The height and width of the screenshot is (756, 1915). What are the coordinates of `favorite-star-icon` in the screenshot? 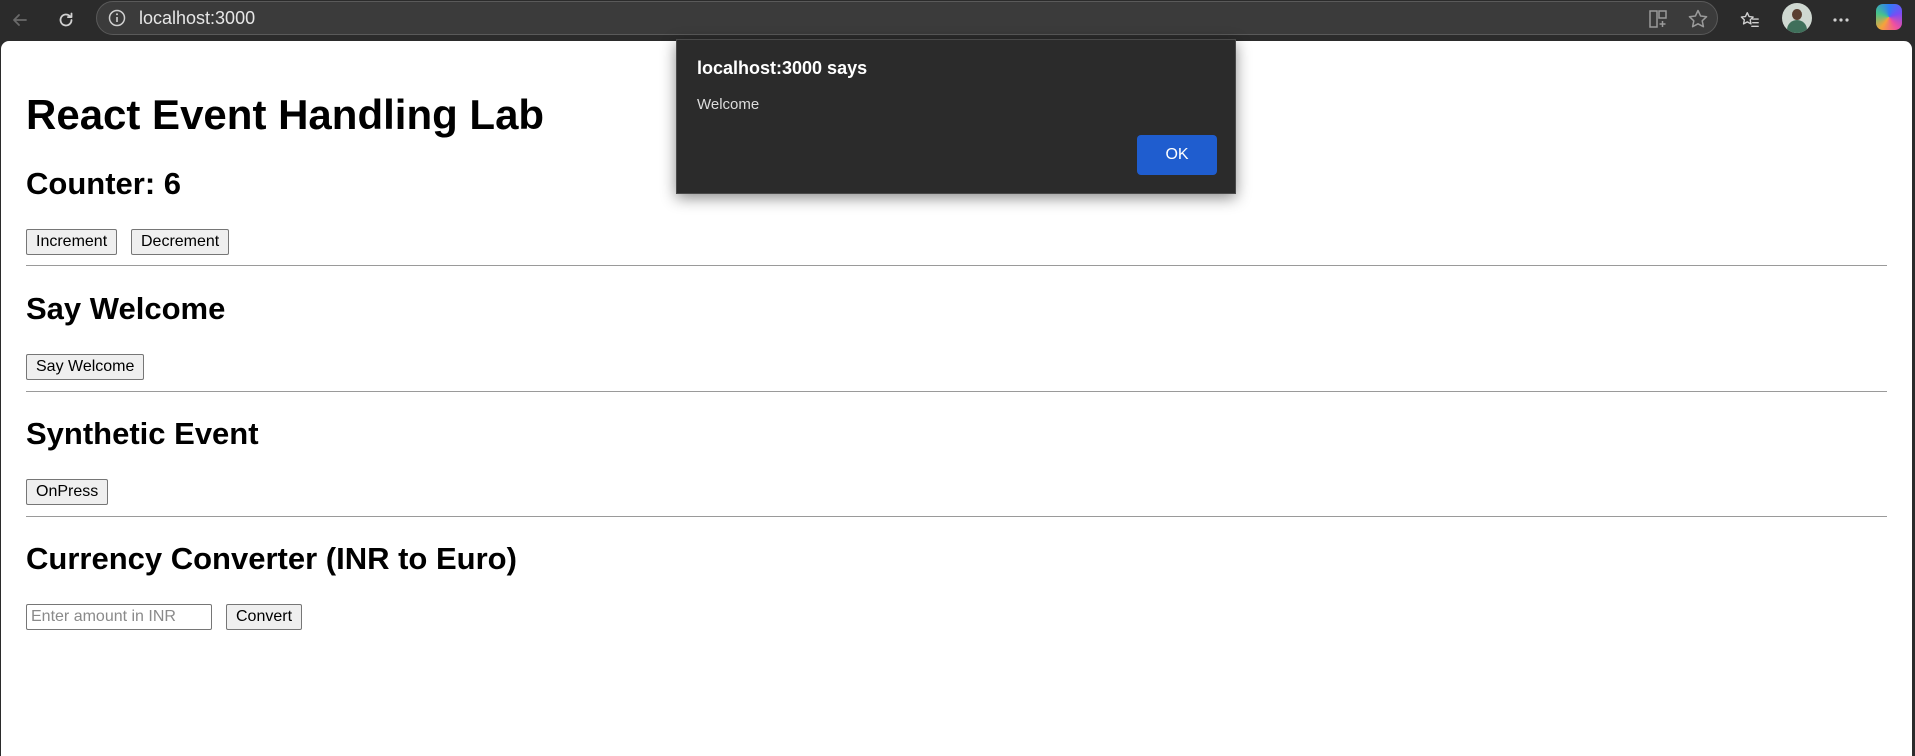 It's located at (1698, 19).